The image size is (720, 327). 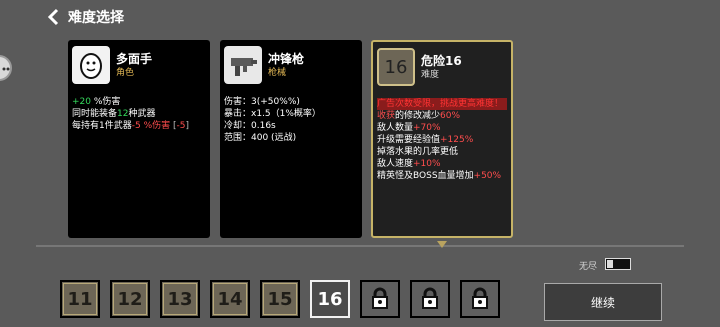 What do you see at coordinates (588, 267) in the screenshot?
I see `infinite-mode-label: 无尽` at bounding box center [588, 267].